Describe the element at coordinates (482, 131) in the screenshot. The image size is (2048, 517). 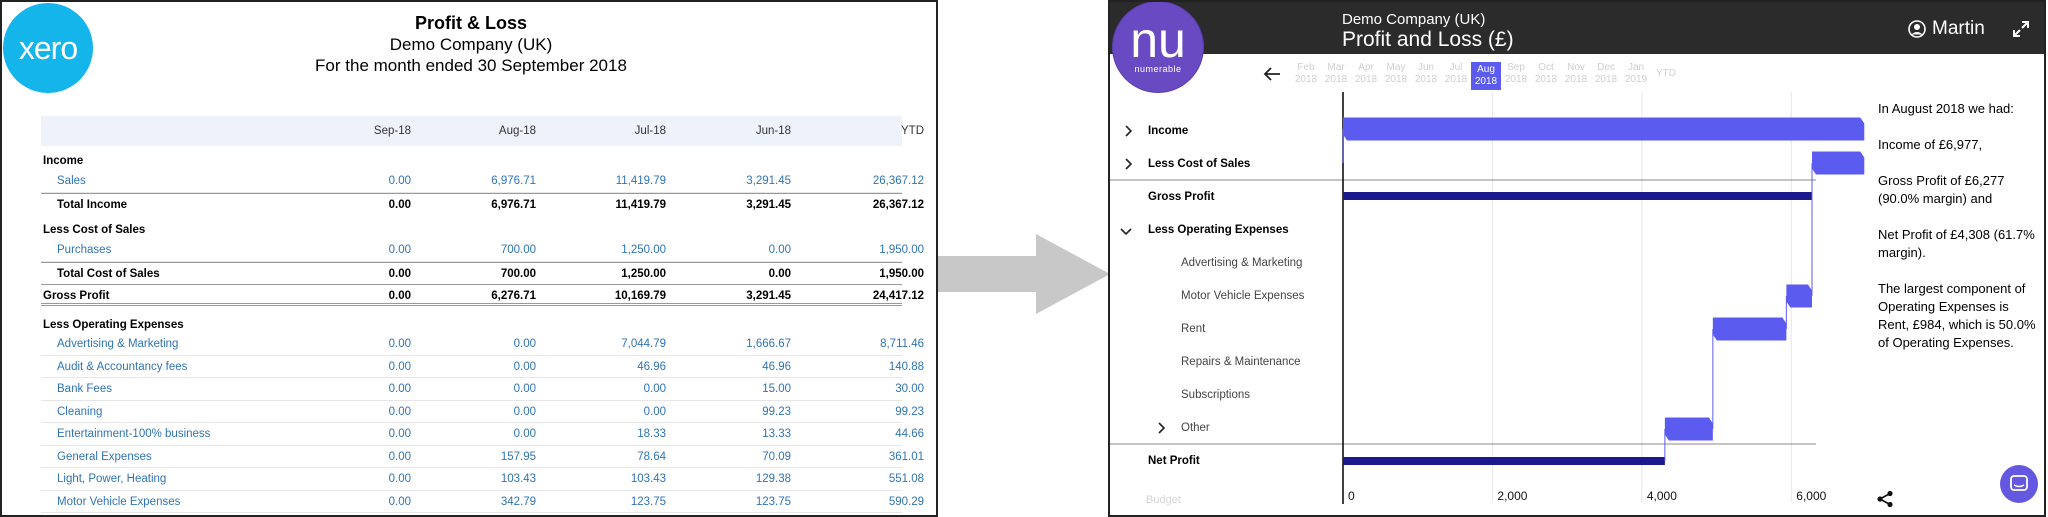
I see `table-header-row: Sep-18 Aug-18 Jul-18 Jun-18 YTD` at that location.